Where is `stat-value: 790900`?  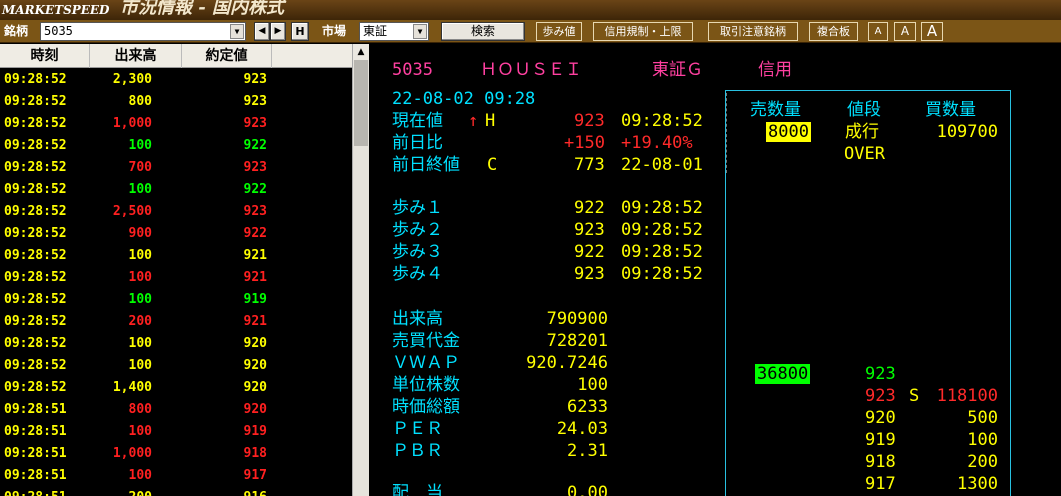
stat-value: 790900 is located at coordinates (577, 319).